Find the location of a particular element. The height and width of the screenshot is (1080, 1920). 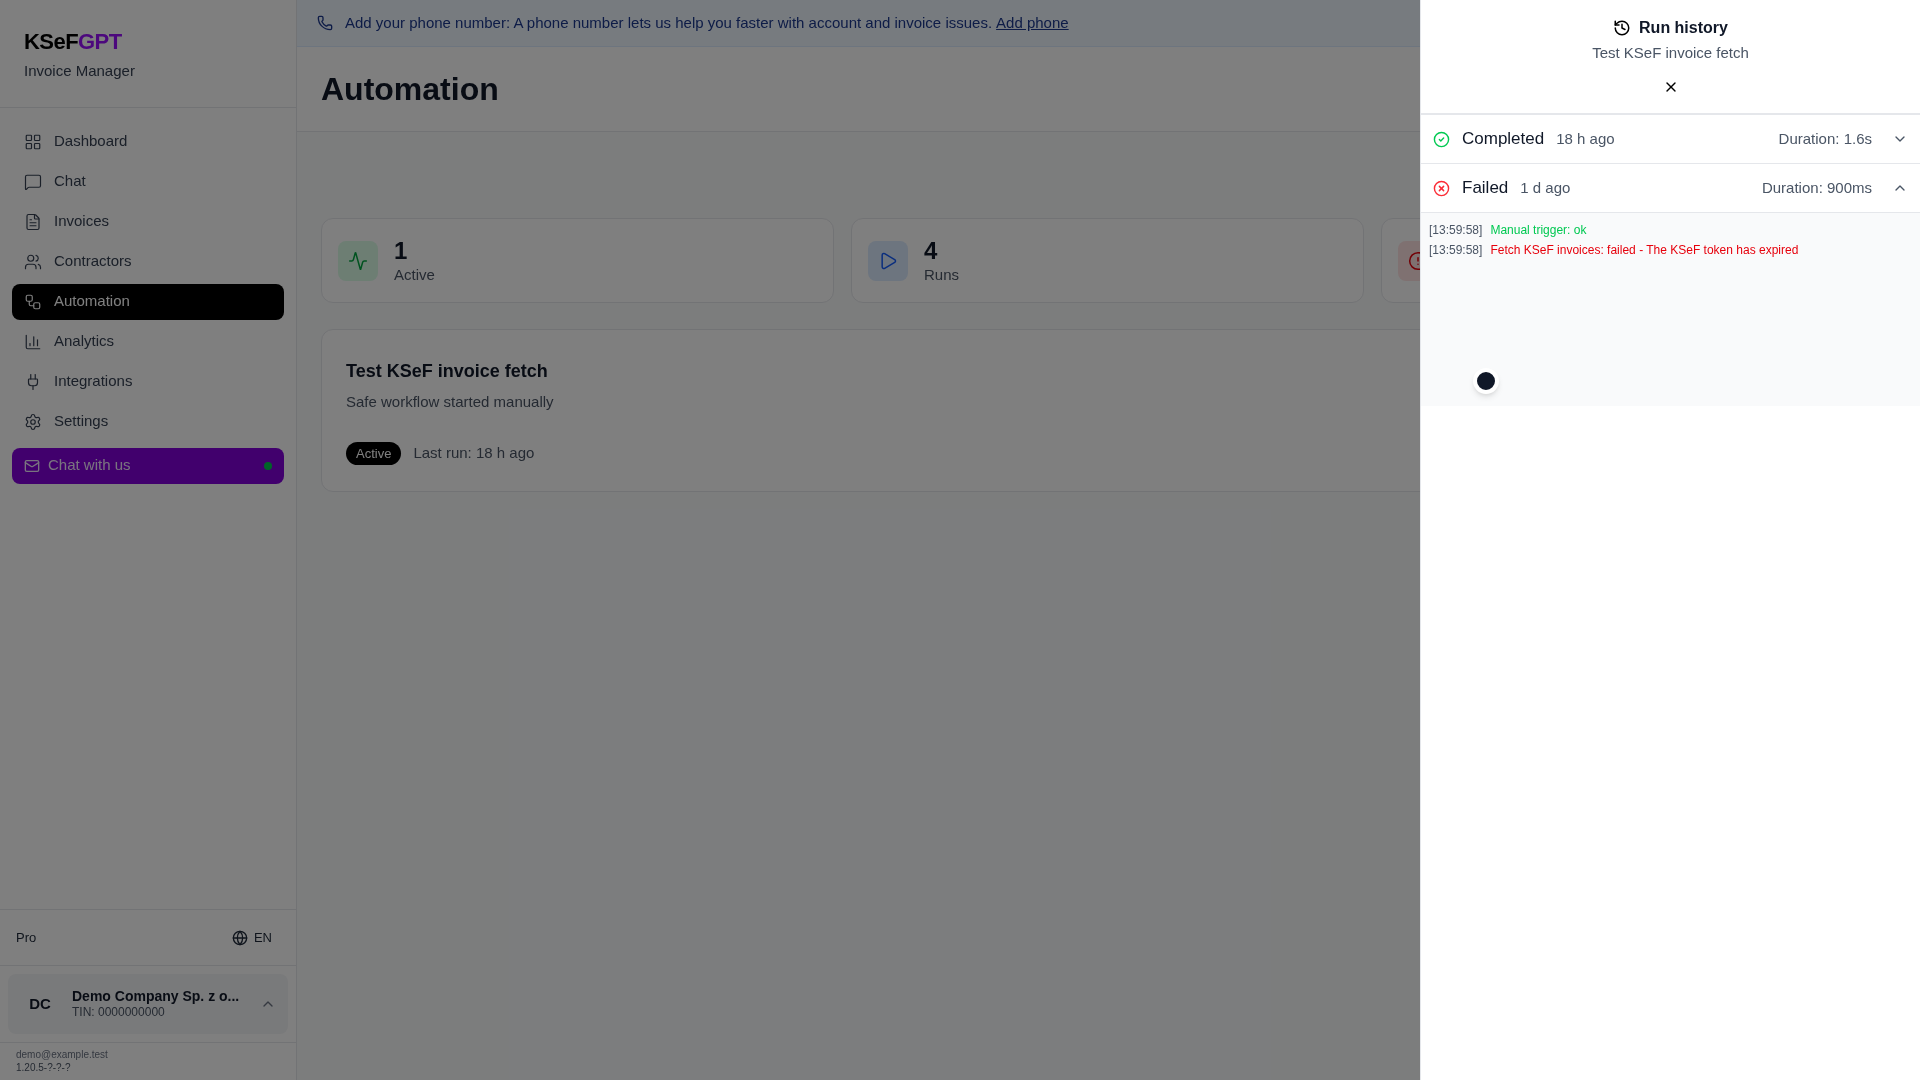

bar-chart-icon is located at coordinates (33, 341).